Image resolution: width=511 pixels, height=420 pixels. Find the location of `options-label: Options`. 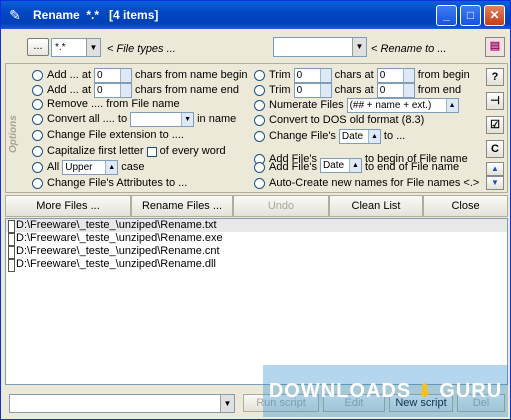

options-label: Options is located at coordinates (13, 134).